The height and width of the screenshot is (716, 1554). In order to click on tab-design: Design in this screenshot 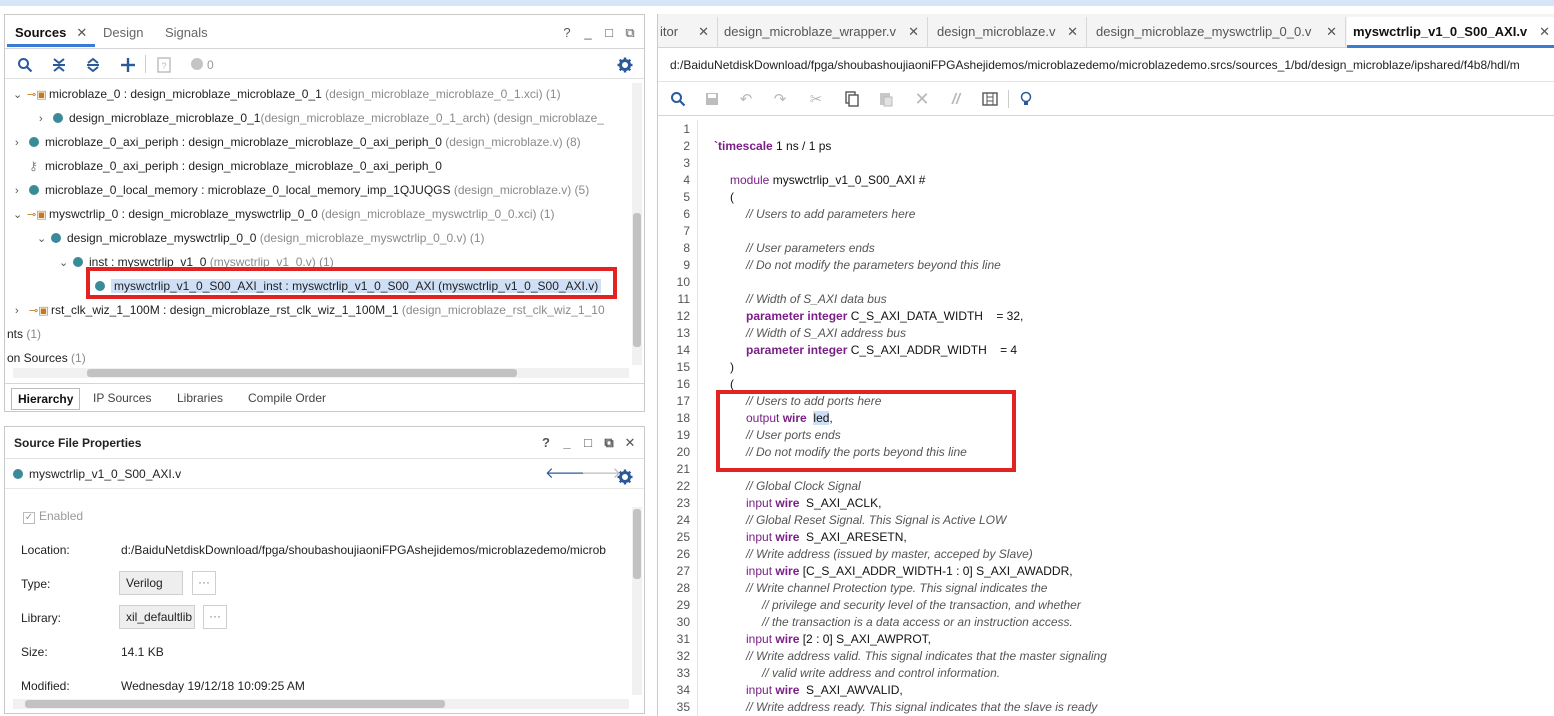, I will do `click(123, 34)`.